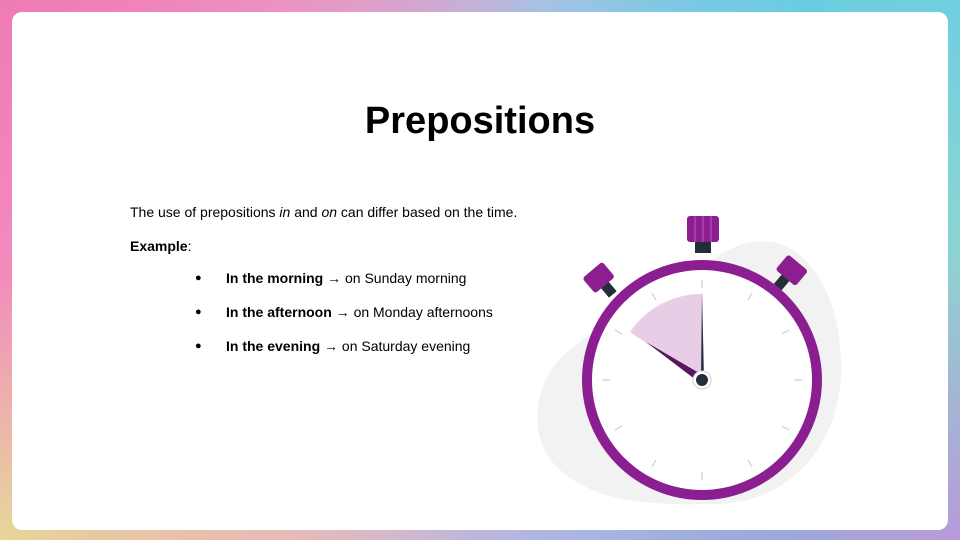  I want to click on intro-word-in: in, so click(285, 212).